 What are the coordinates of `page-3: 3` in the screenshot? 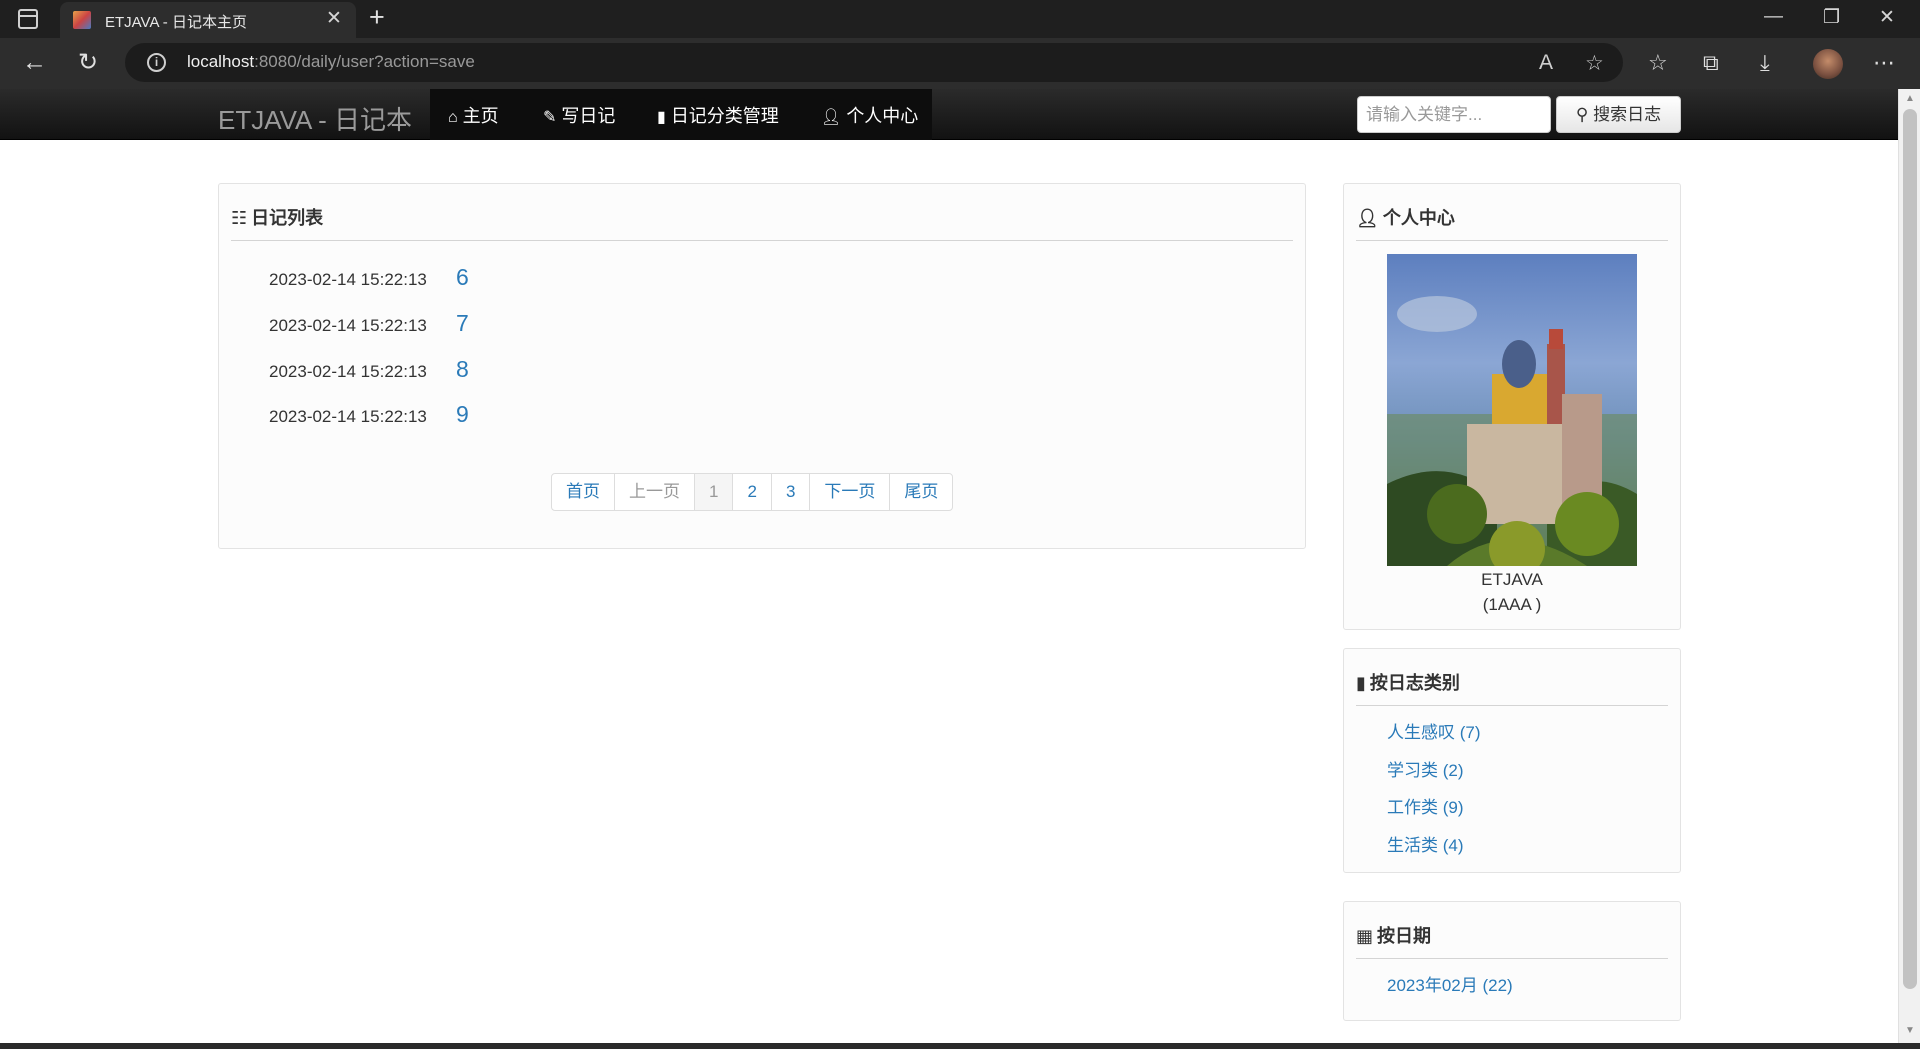 It's located at (791, 492).